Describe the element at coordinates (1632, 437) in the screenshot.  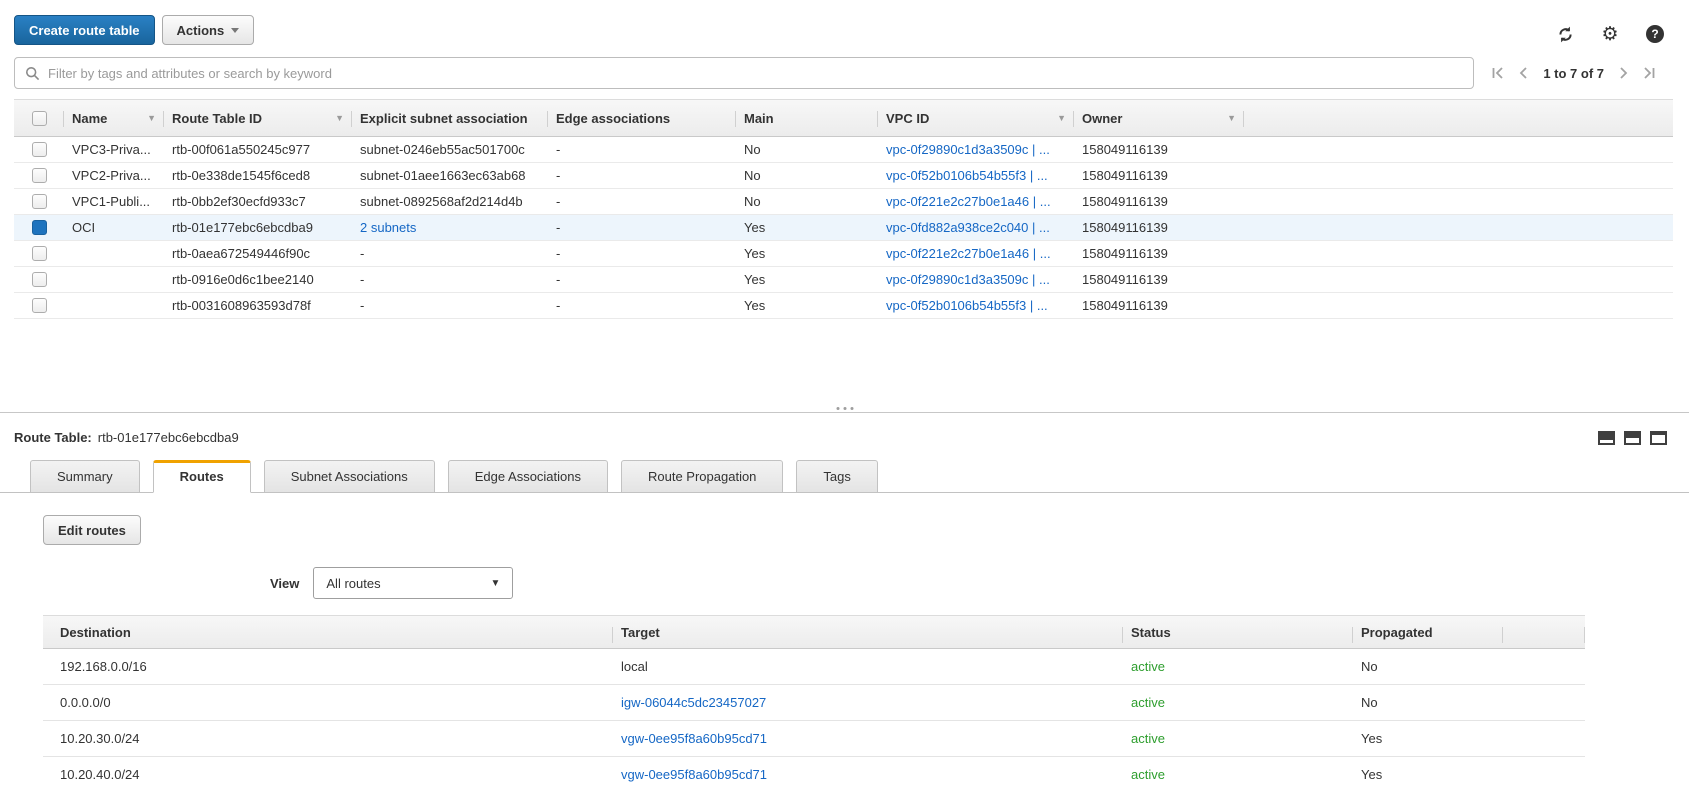
I see `pane-half-icon` at that location.